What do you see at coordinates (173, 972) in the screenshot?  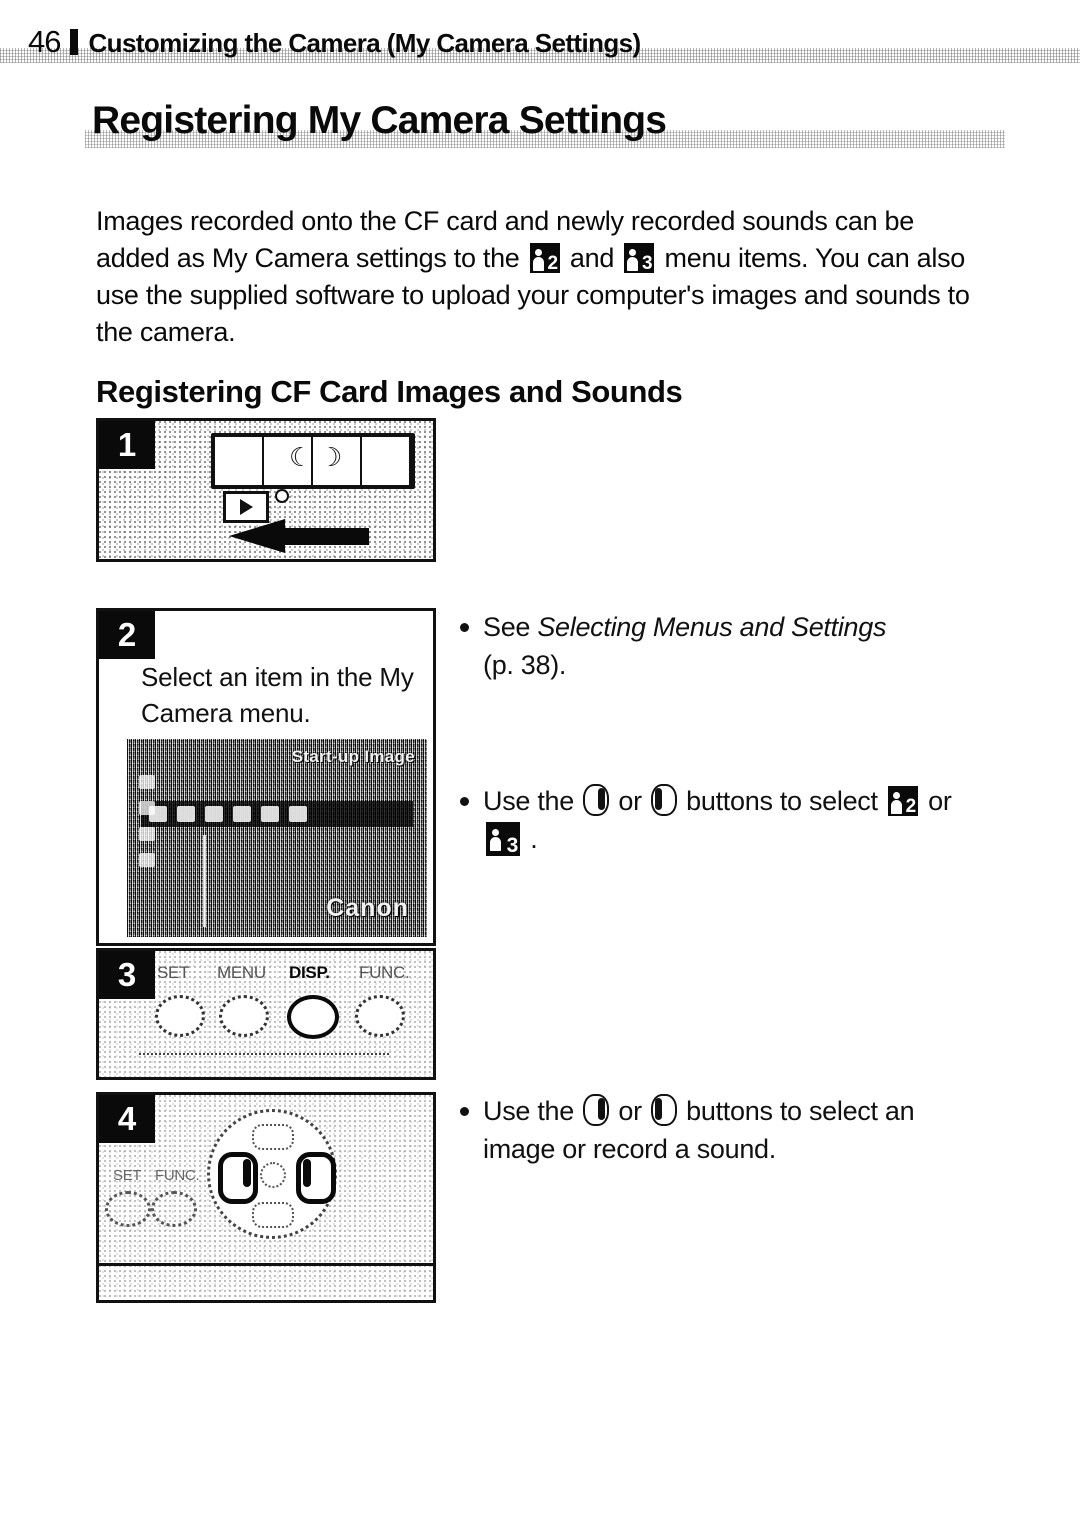 I see `set-button-label: SET` at bounding box center [173, 972].